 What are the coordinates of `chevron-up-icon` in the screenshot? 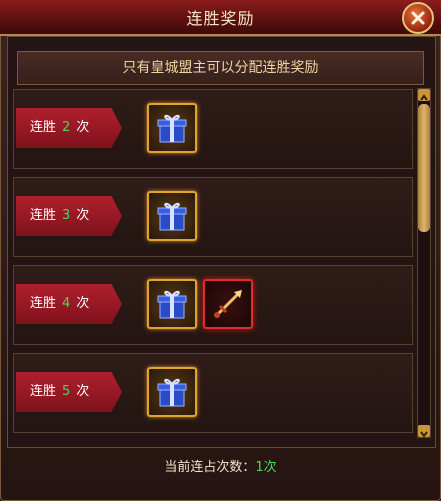 It's located at (424, 97).